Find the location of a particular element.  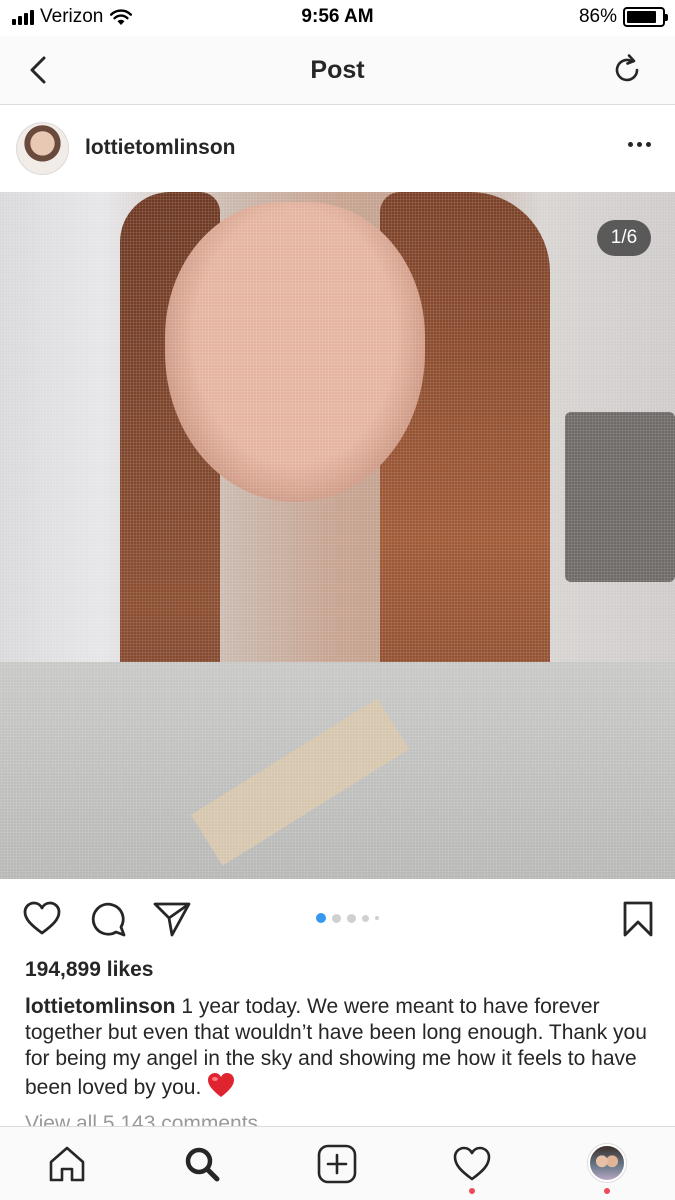

caption-username: lottietomlinson is located at coordinates (100, 1006).